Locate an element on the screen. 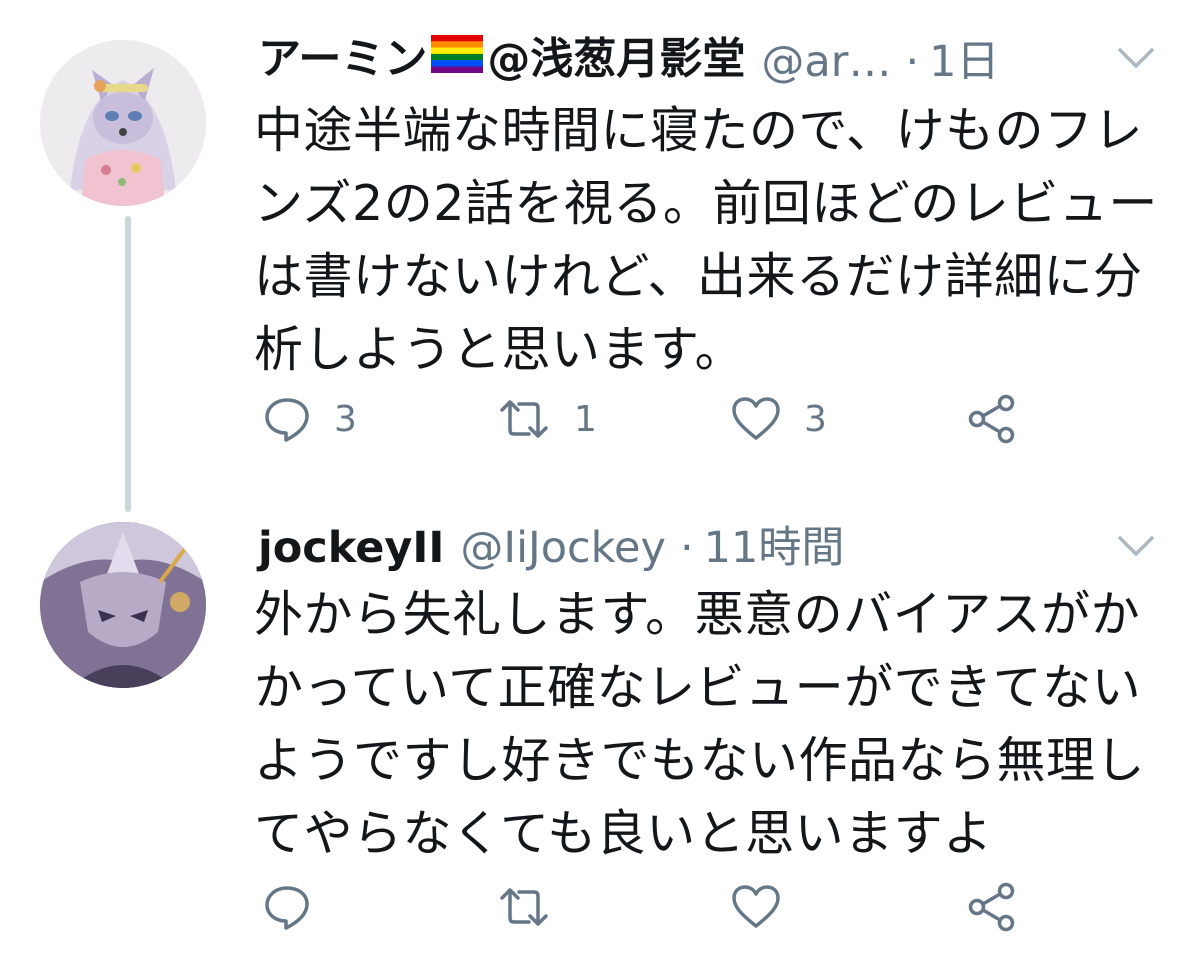  tweet-text-line: ようですし好きでもない作品なら無理し is located at coordinates (700, 760).